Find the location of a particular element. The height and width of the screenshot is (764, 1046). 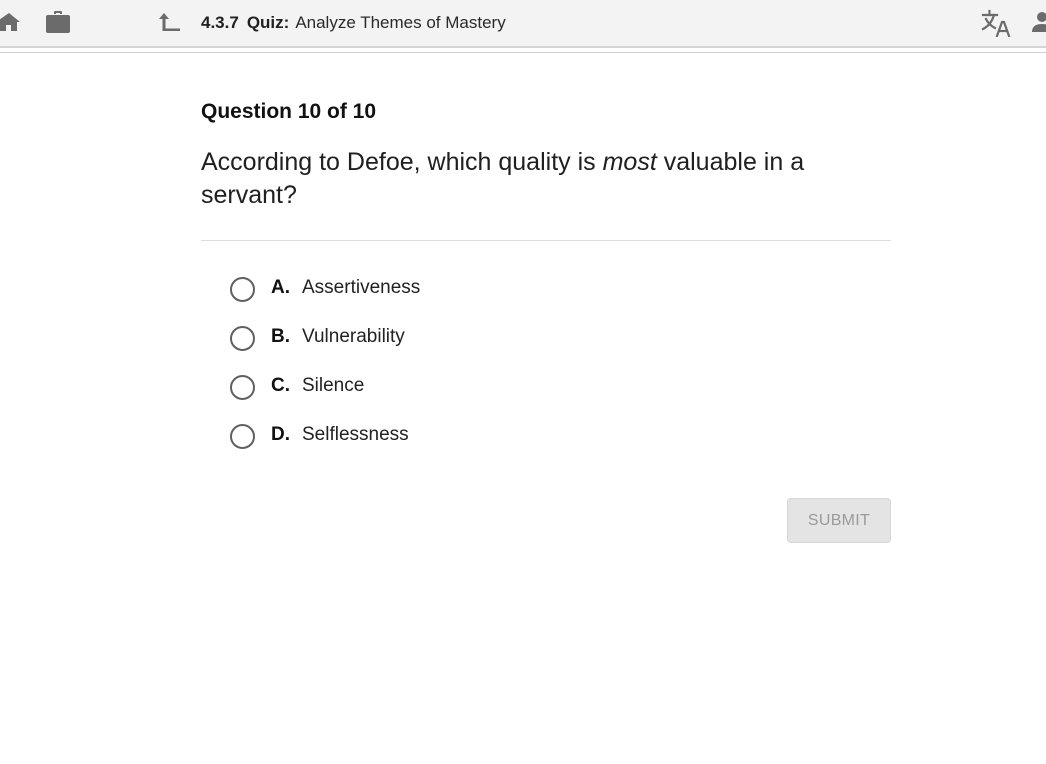

question-text-emphasis: most is located at coordinates (629, 162).